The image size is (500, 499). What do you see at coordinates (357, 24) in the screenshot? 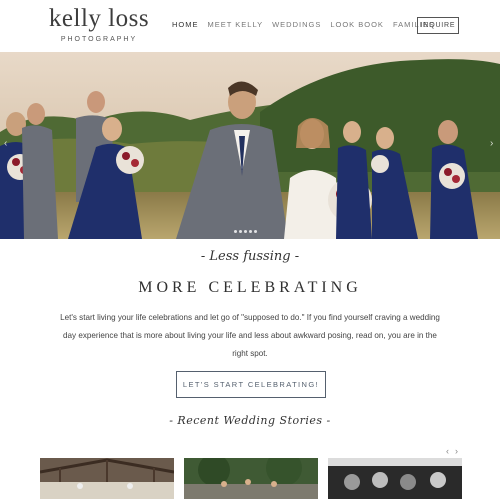
I see `nav-item-look-book: LOOK BOOK` at bounding box center [357, 24].